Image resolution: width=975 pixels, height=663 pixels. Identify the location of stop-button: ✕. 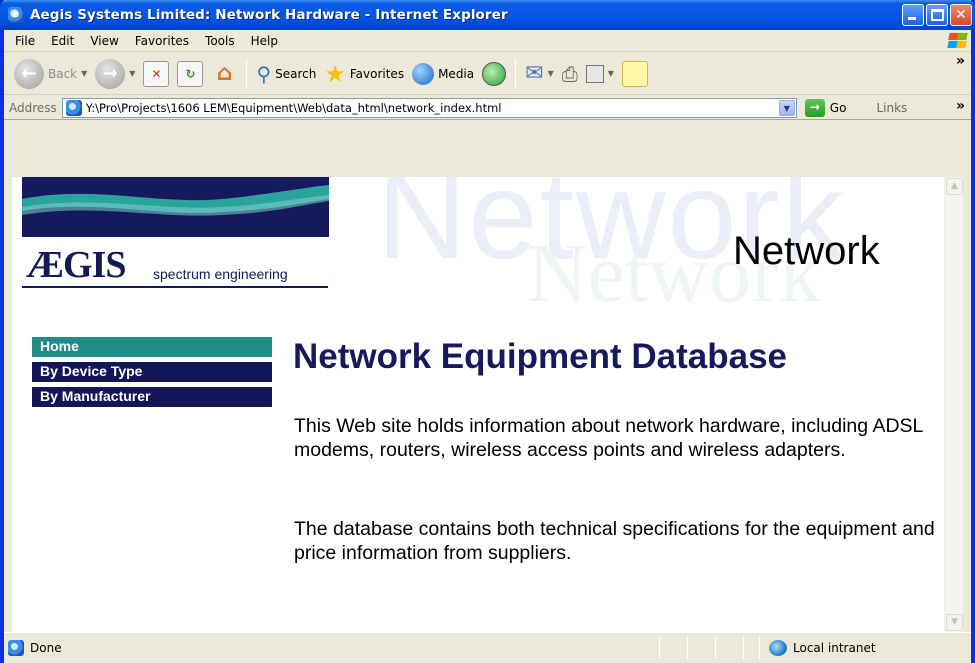
(156, 74).